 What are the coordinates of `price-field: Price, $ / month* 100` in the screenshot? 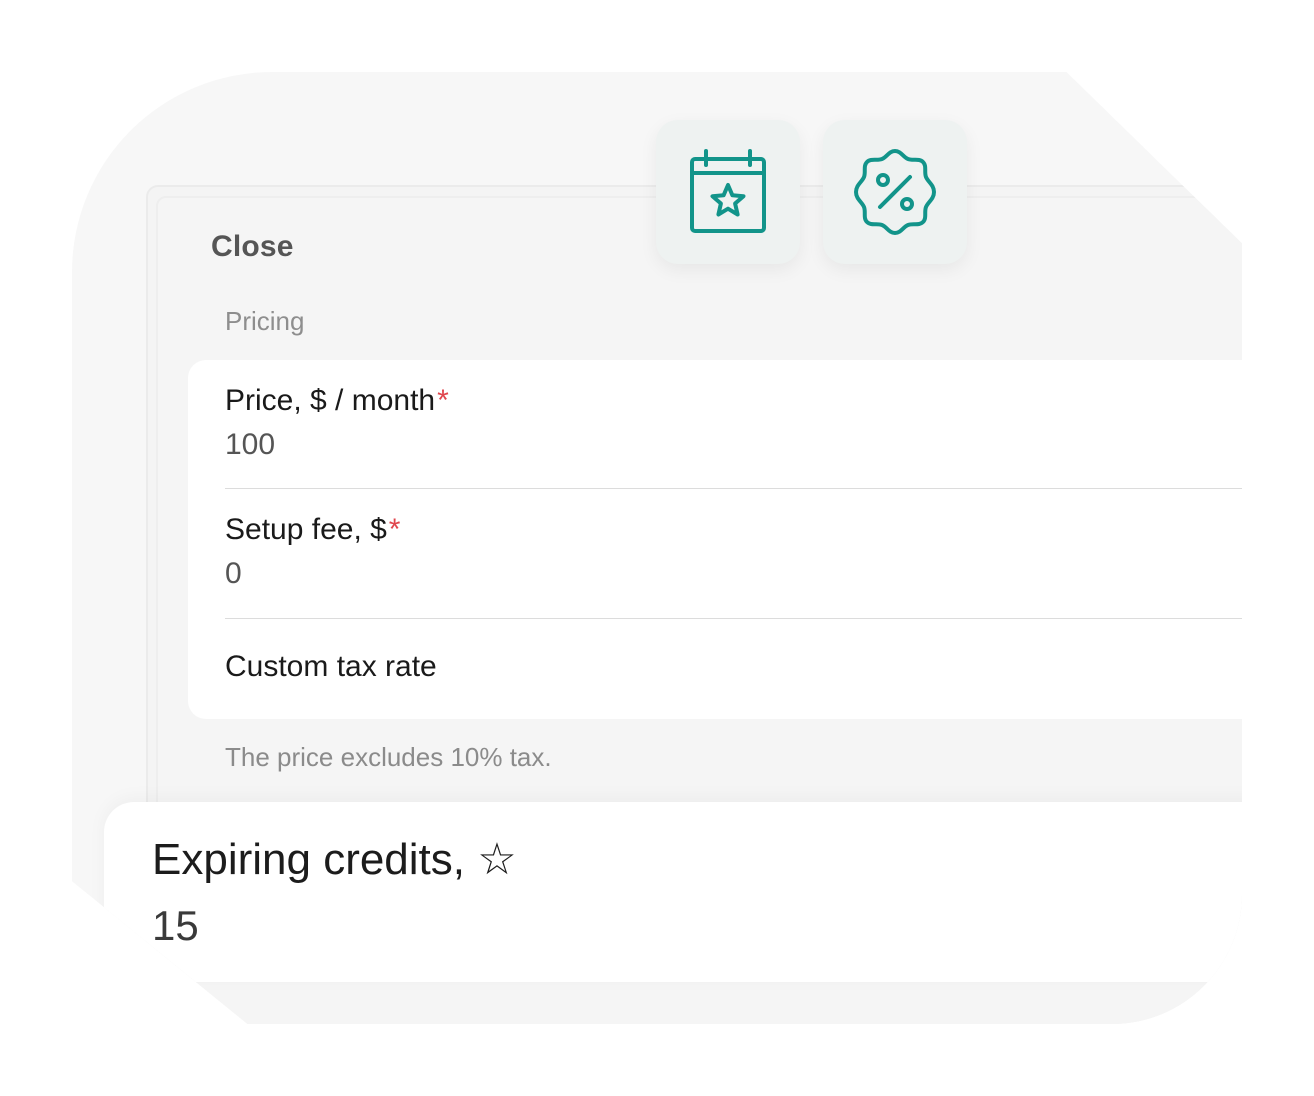 It's located at (733, 423).